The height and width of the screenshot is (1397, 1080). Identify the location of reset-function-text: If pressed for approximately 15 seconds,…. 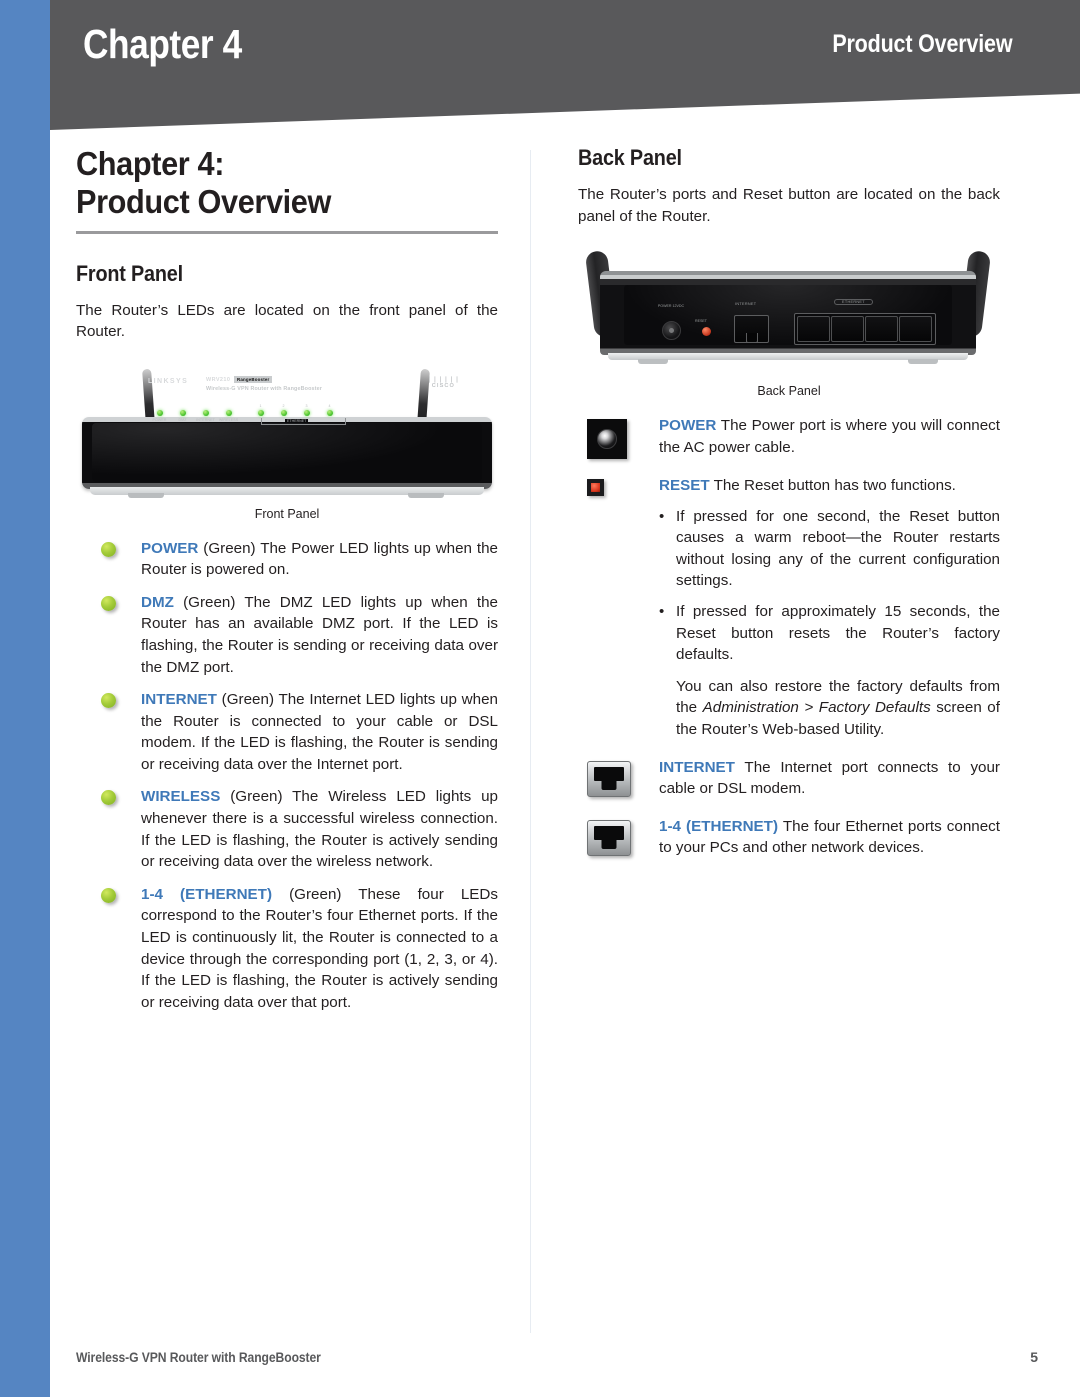
(838, 633).